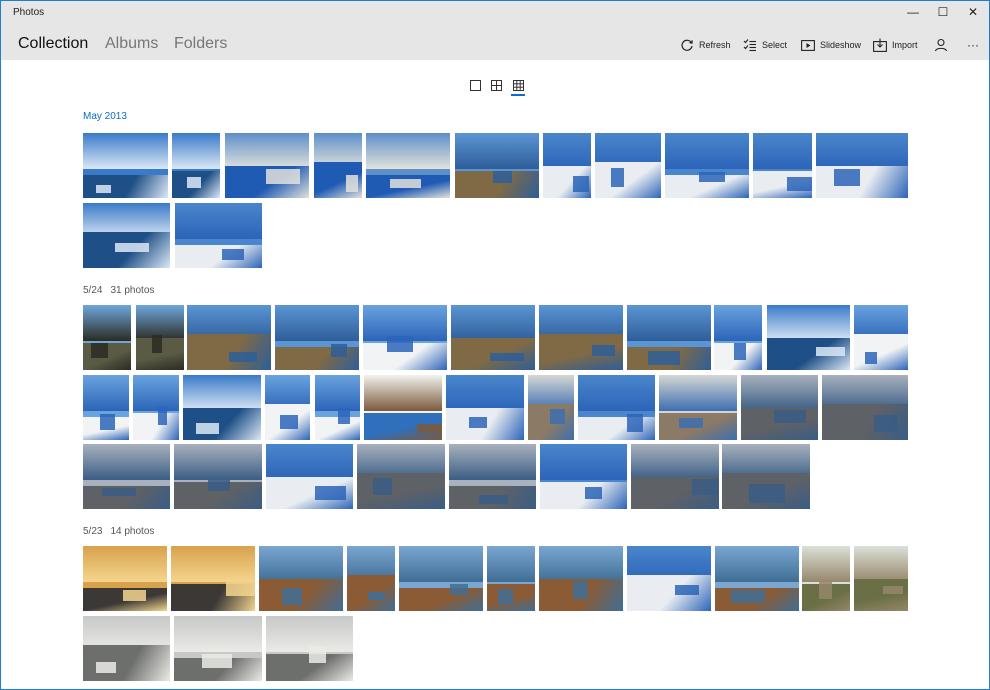 The width and height of the screenshot is (990, 690). What do you see at coordinates (132, 290) in the screenshot?
I see `group-count: 31 photos` at bounding box center [132, 290].